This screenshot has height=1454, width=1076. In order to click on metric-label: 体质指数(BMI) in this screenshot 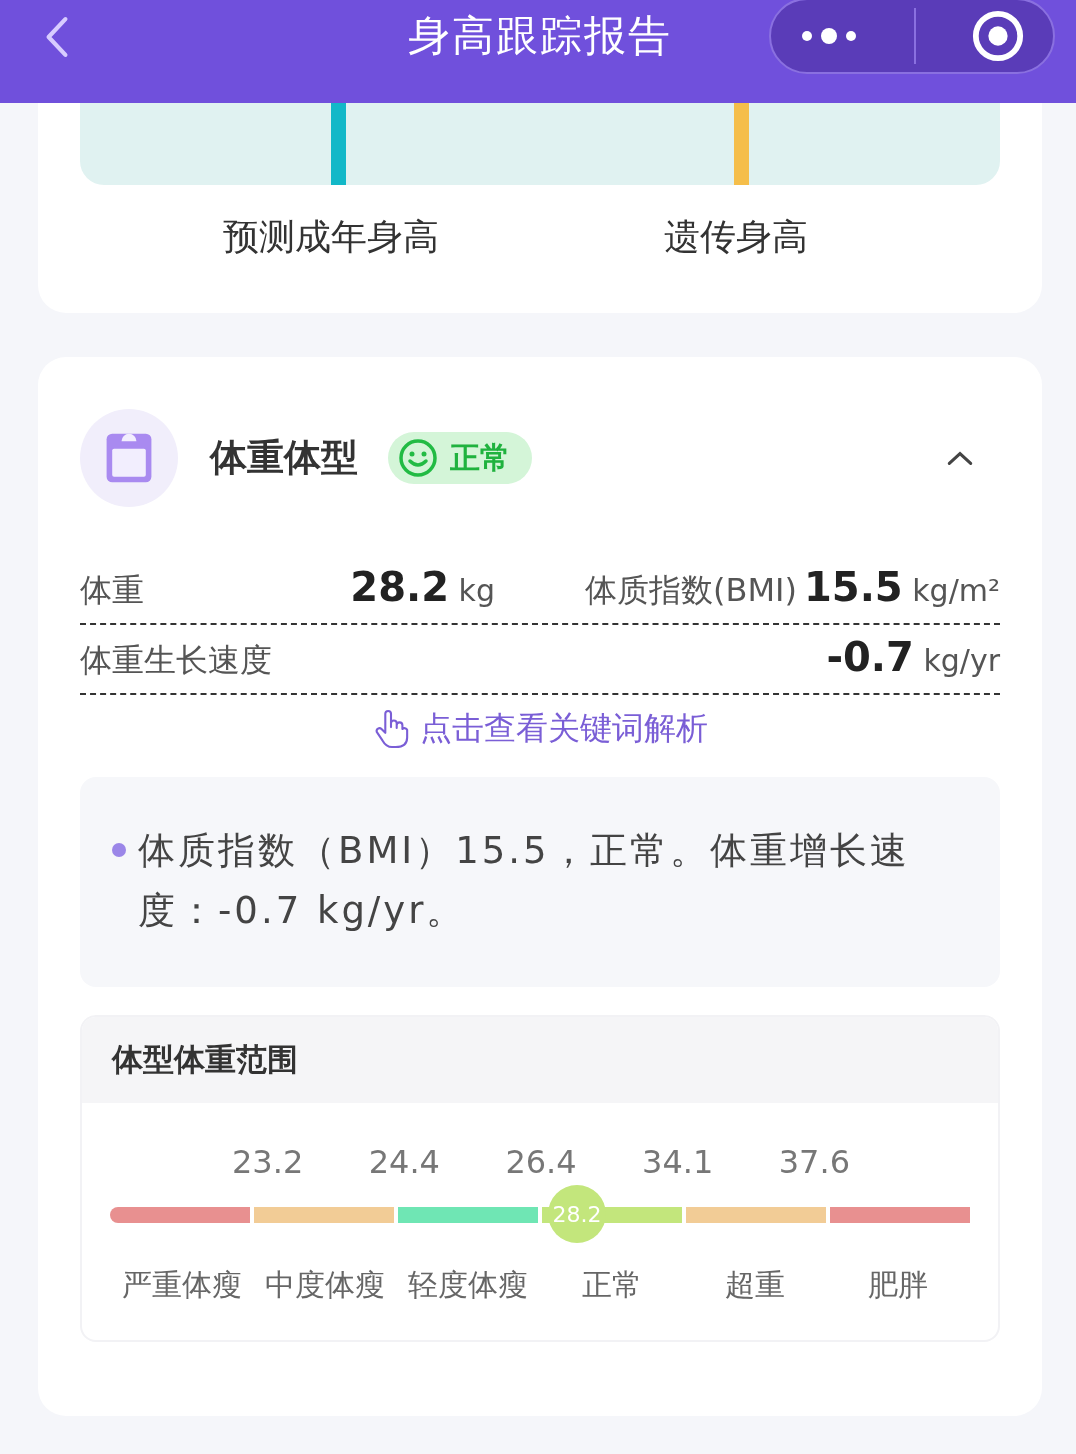, I will do `click(691, 590)`.